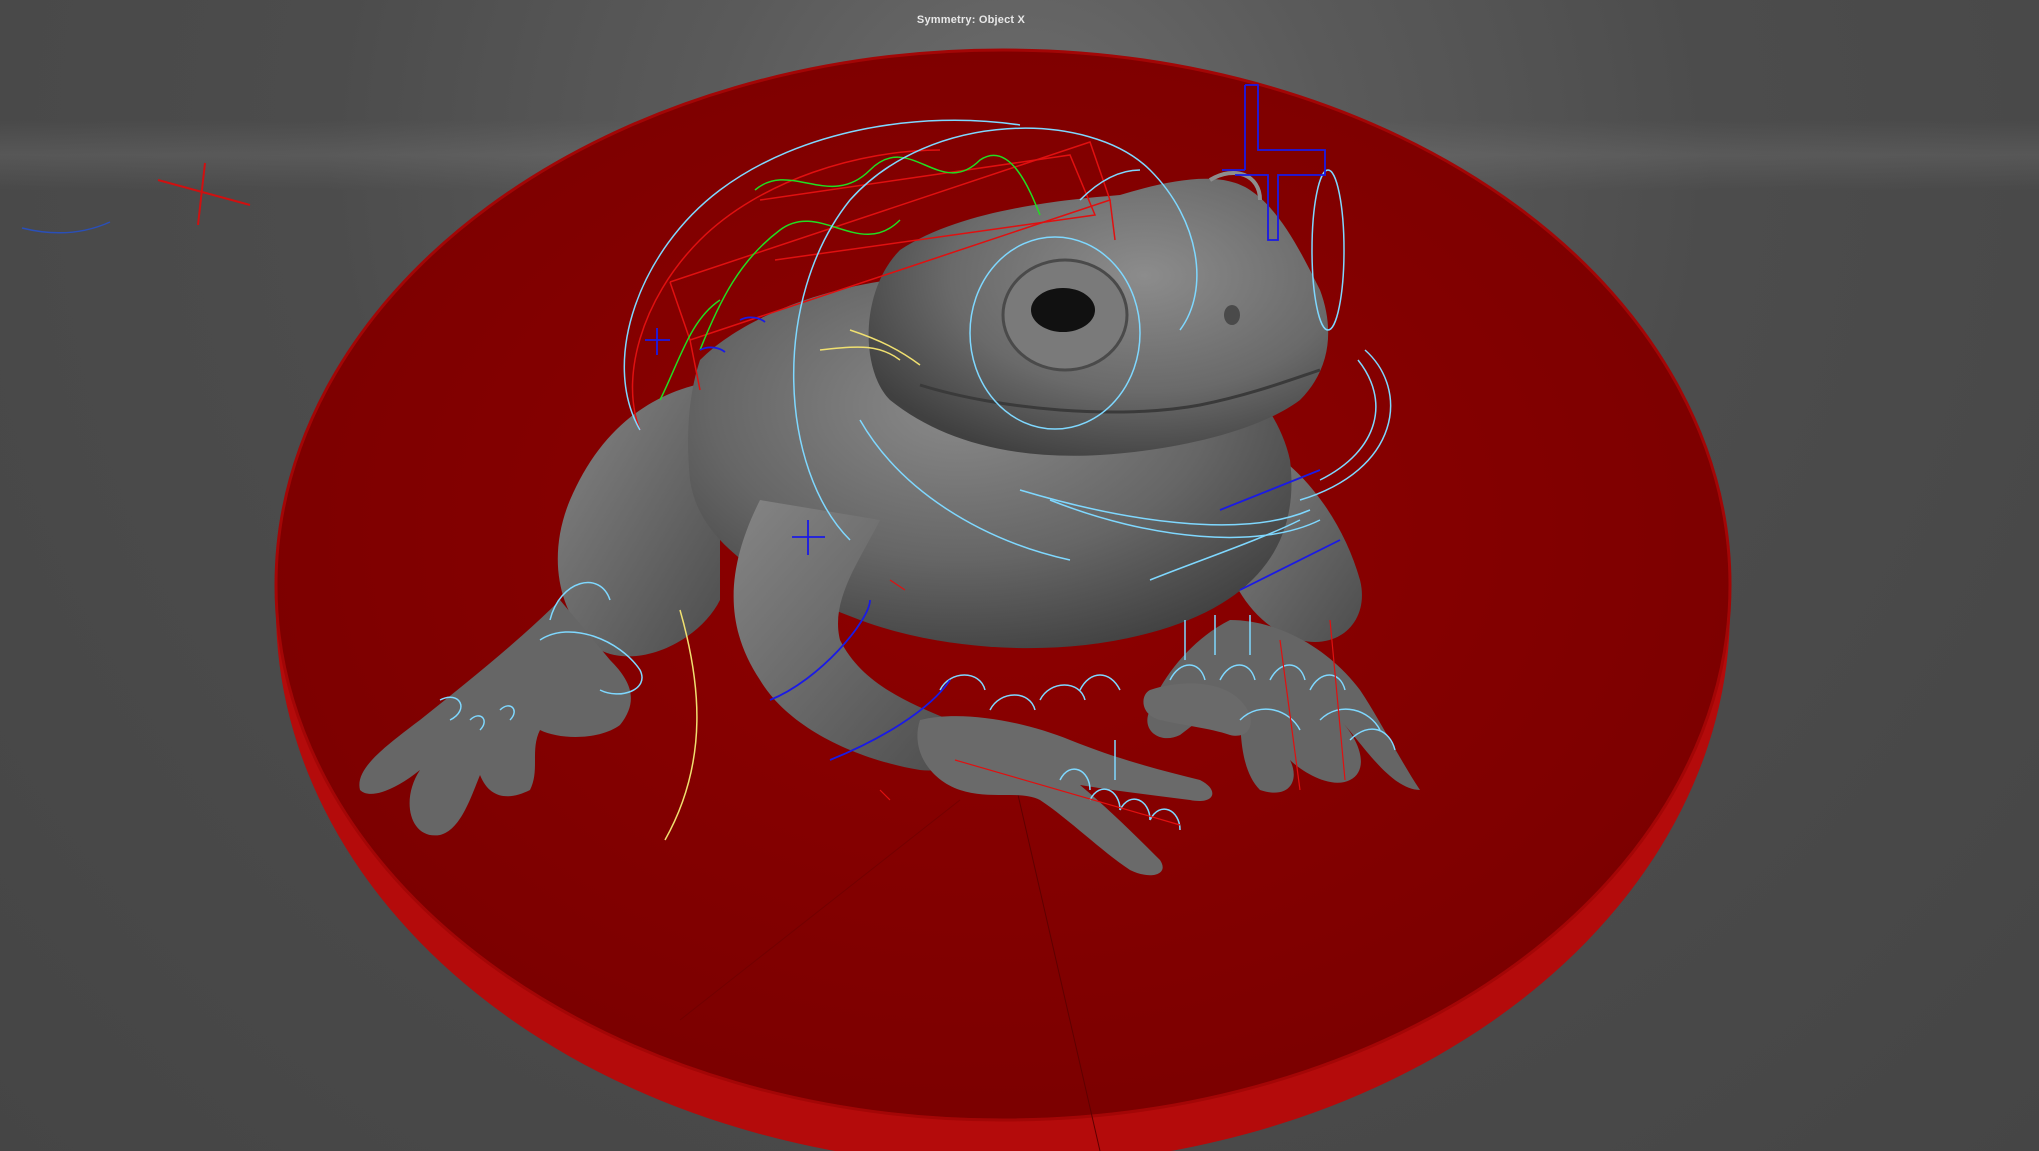 The height and width of the screenshot is (1151, 2039). Describe the element at coordinates (136, 198) in the screenshot. I see `floor-locator` at that location.